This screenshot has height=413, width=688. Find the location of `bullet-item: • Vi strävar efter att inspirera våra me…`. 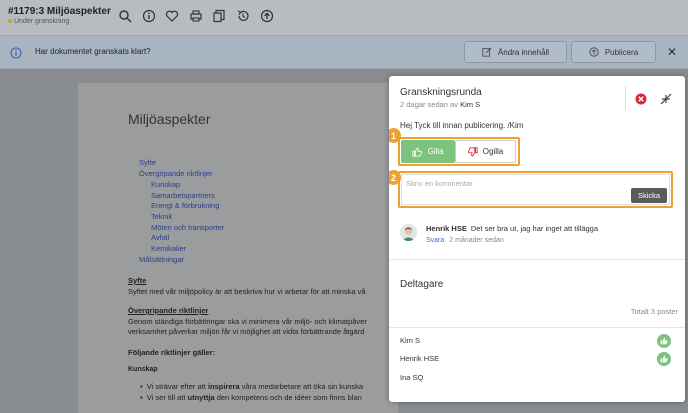

bullet-item: • Vi strävar efter att inspirera våra me… is located at coordinates (252, 386).